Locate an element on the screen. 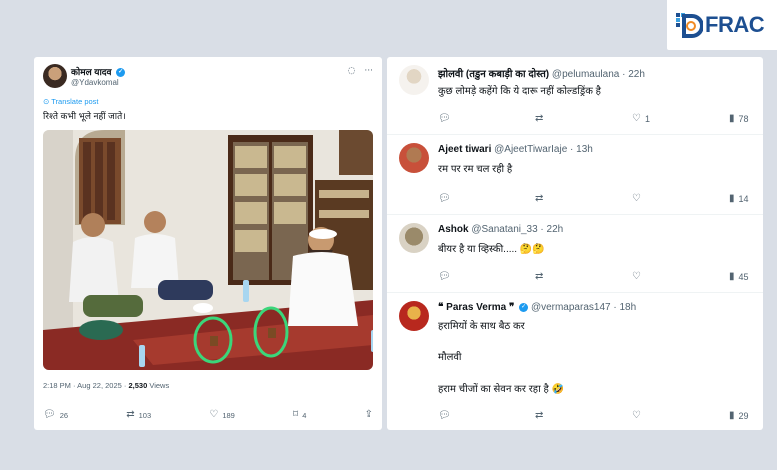 The image size is (777, 470). like-button: ♡ 1 is located at coordinates (642, 119).